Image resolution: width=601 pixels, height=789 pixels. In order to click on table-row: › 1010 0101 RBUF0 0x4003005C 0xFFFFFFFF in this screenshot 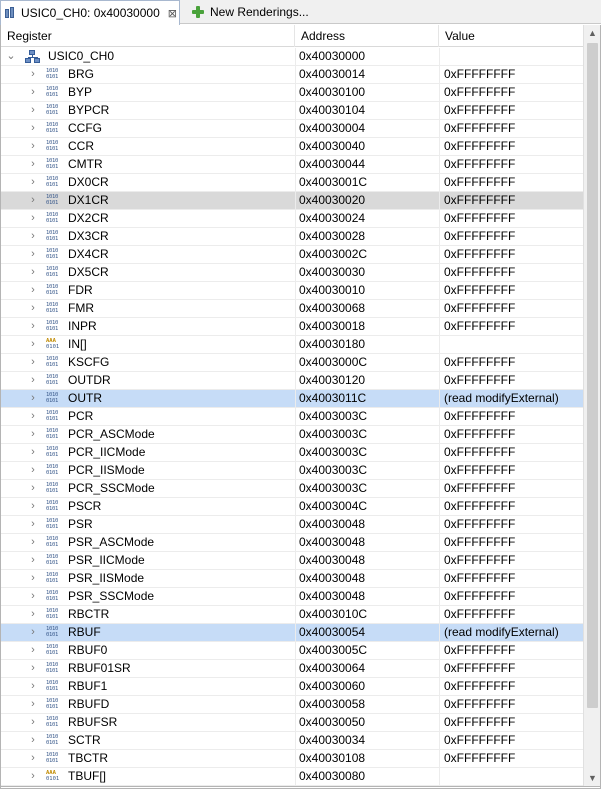, I will do `click(292, 651)`.